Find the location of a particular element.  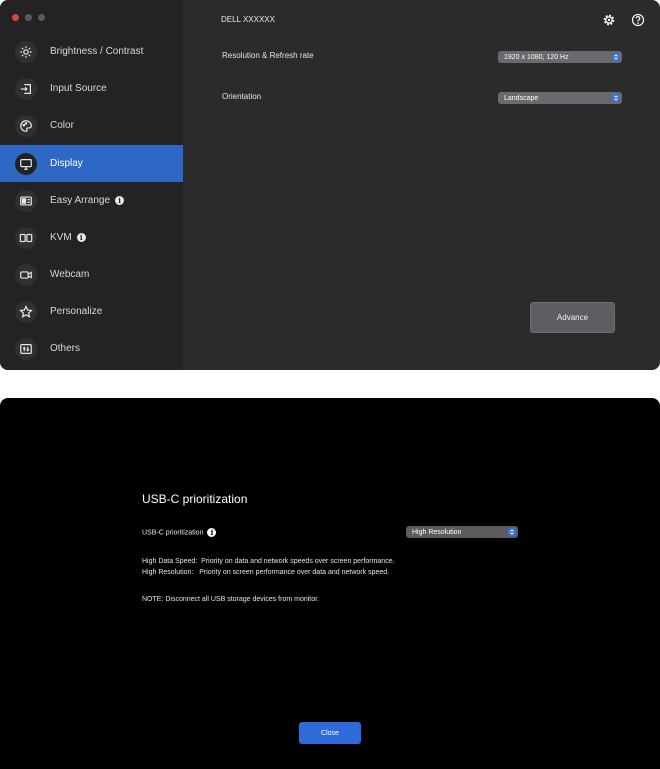

sidebar-item-webcam: Webcam is located at coordinates (91, 274).